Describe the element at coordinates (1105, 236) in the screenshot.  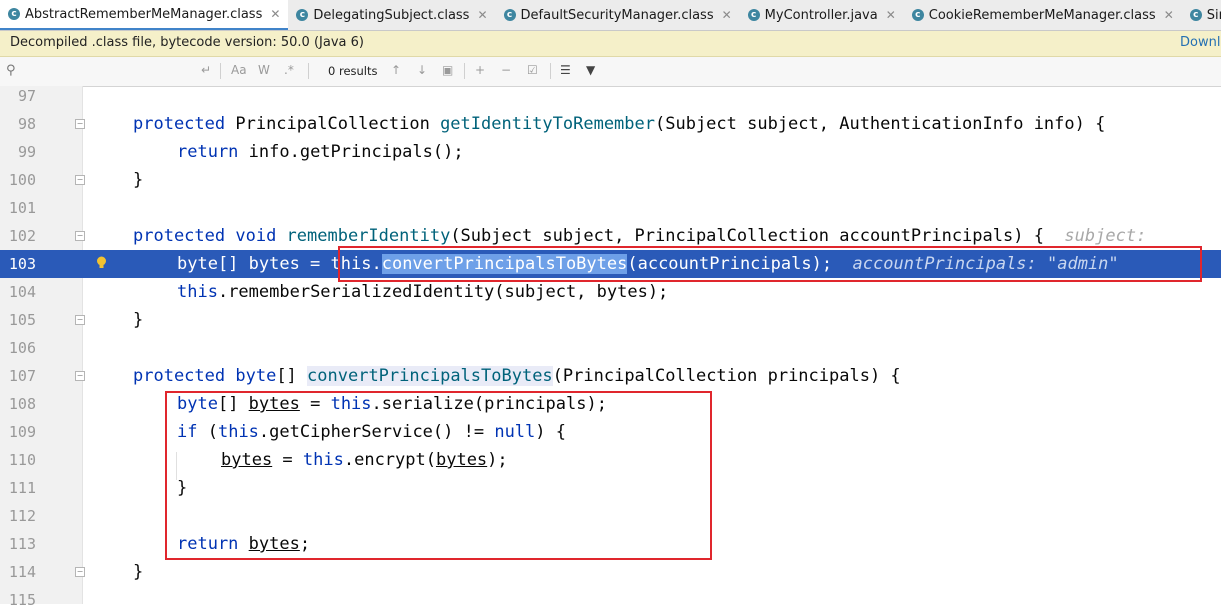
I see `debug-inline-value: subject:` at that location.